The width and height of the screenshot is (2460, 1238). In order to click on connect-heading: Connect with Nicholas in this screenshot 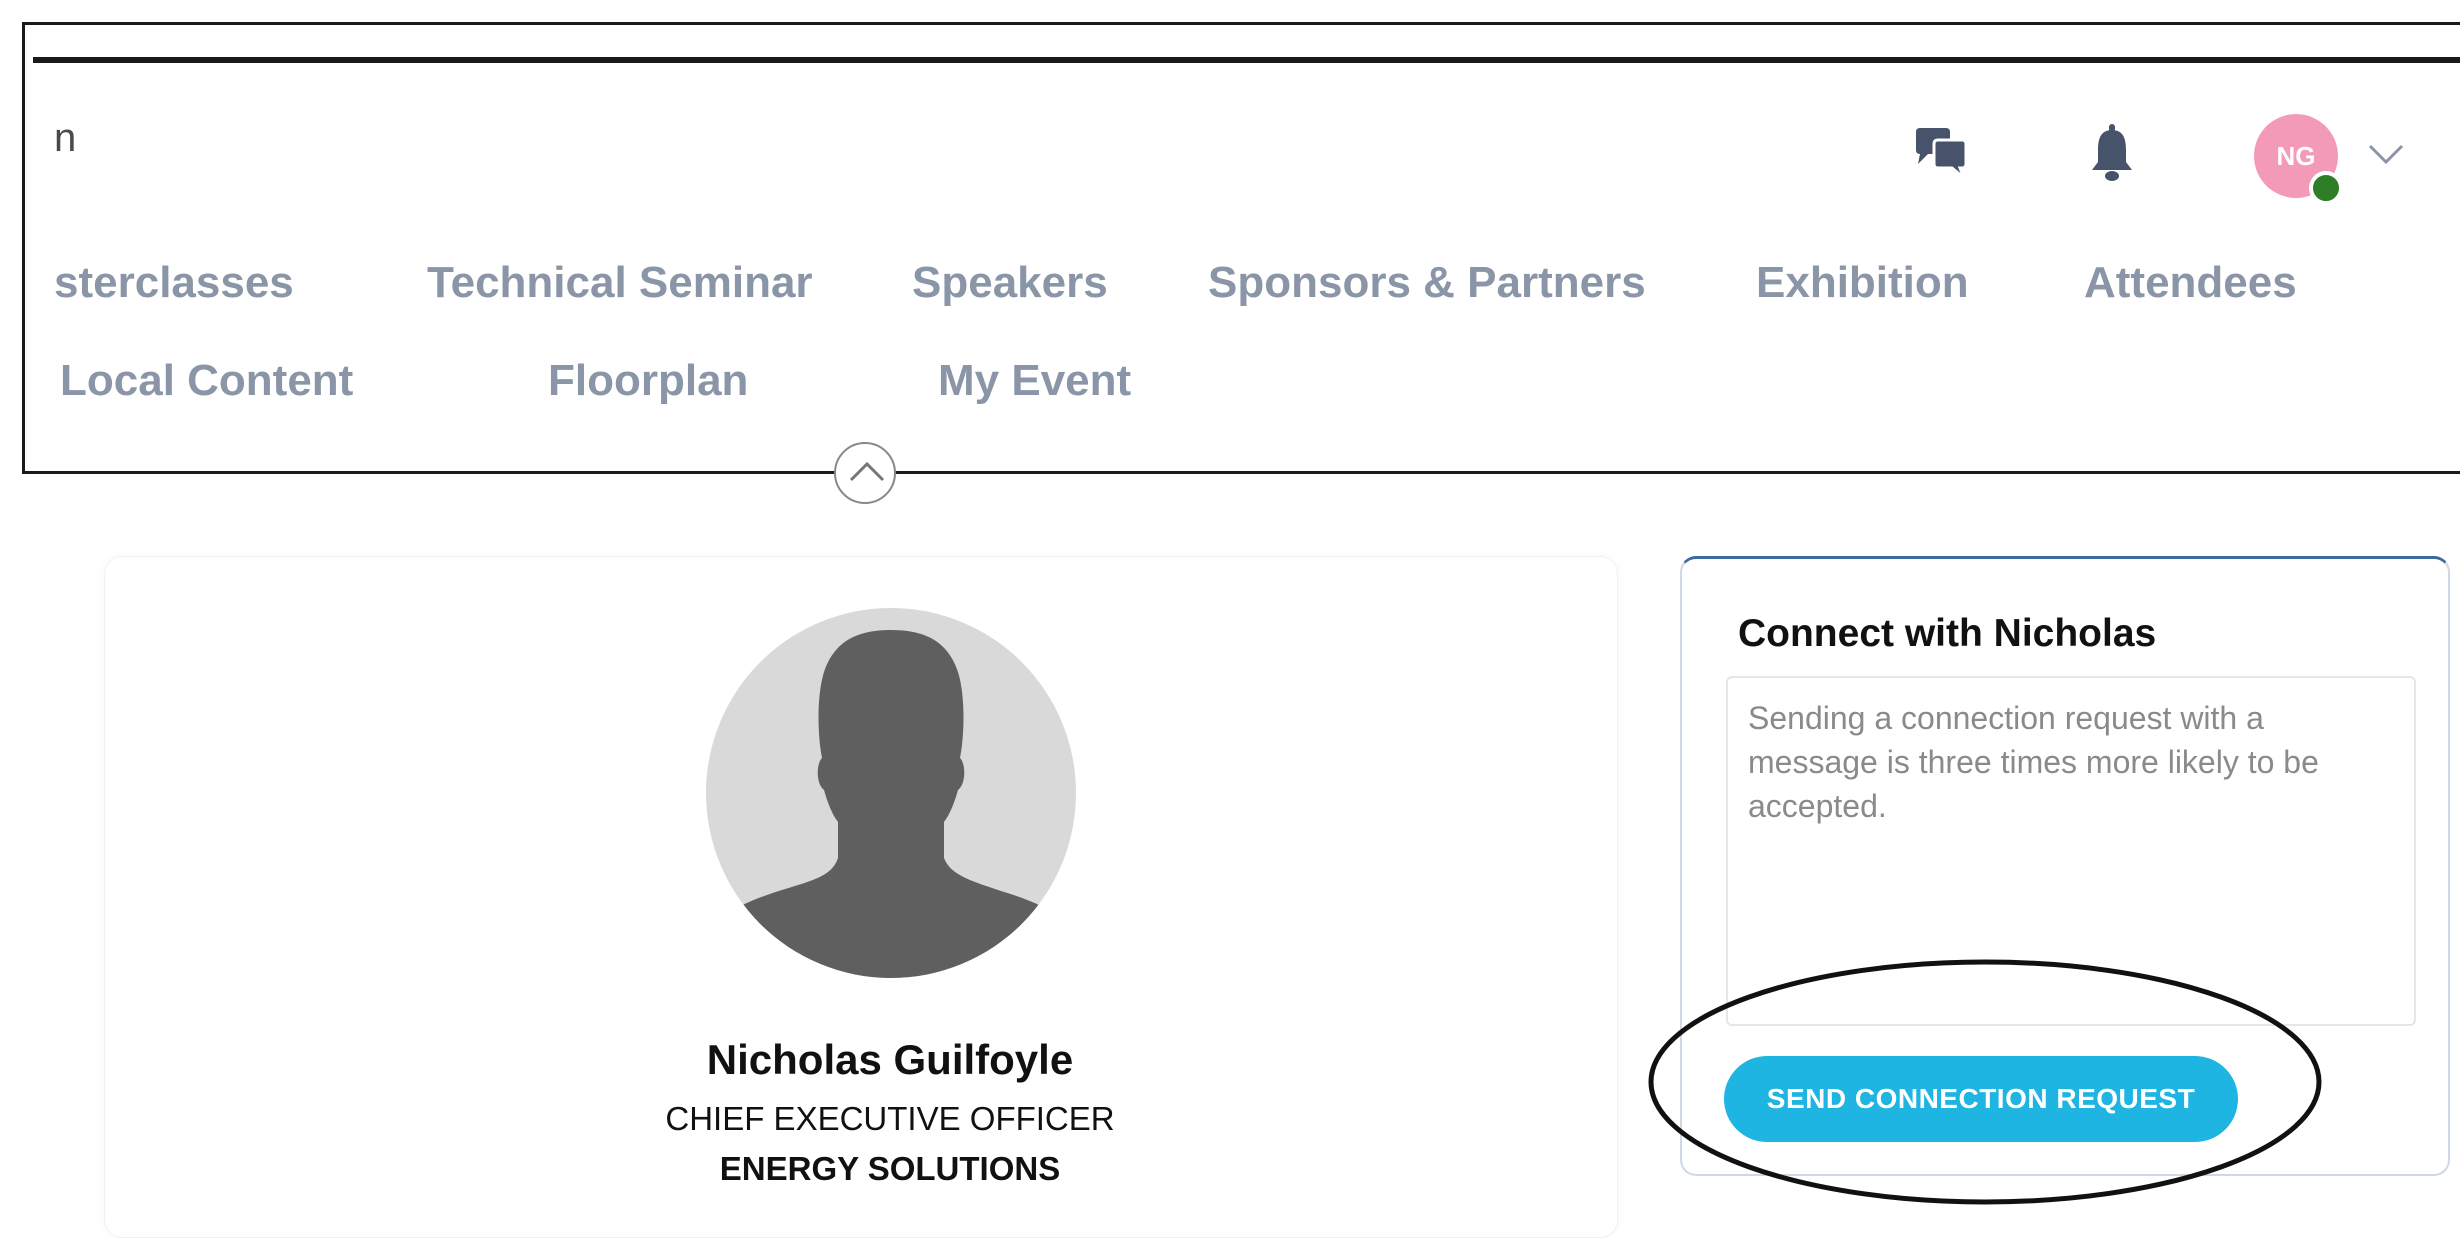, I will do `click(1947, 633)`.